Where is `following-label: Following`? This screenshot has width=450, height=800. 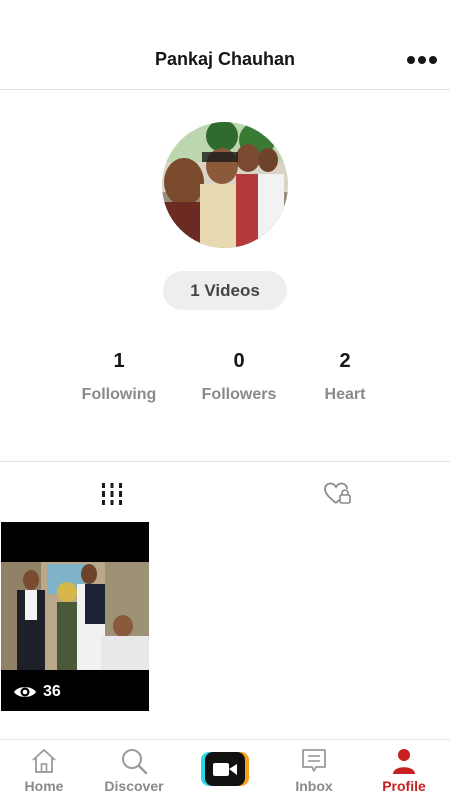 following-label: Following is located at coordinates (119, 394).